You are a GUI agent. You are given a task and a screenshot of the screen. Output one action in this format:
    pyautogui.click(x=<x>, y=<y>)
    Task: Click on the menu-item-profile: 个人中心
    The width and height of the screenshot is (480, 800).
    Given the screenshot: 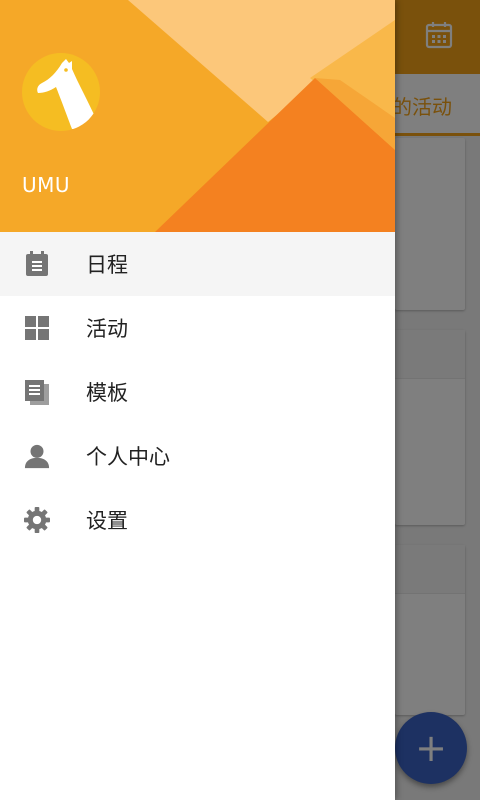 What is the action you would take?
    pyautogui.click(x=197, y=456)
    